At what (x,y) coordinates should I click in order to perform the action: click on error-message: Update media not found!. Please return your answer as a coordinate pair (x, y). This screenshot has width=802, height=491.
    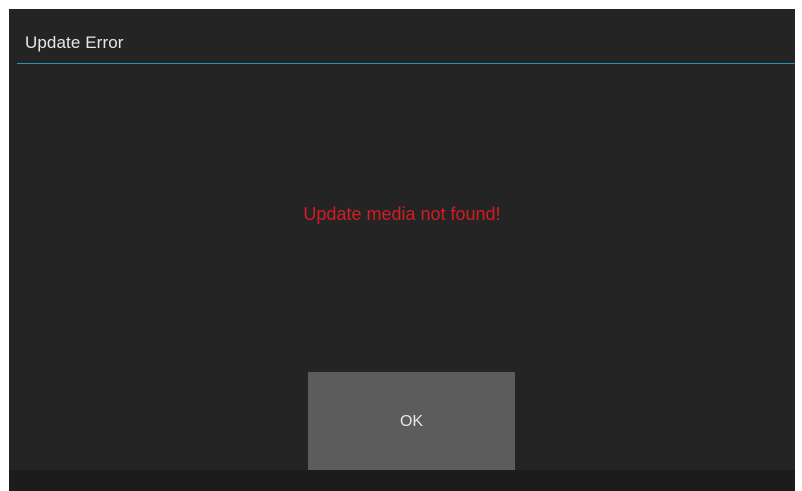
    Looking at the image, I should click on (402, 214).